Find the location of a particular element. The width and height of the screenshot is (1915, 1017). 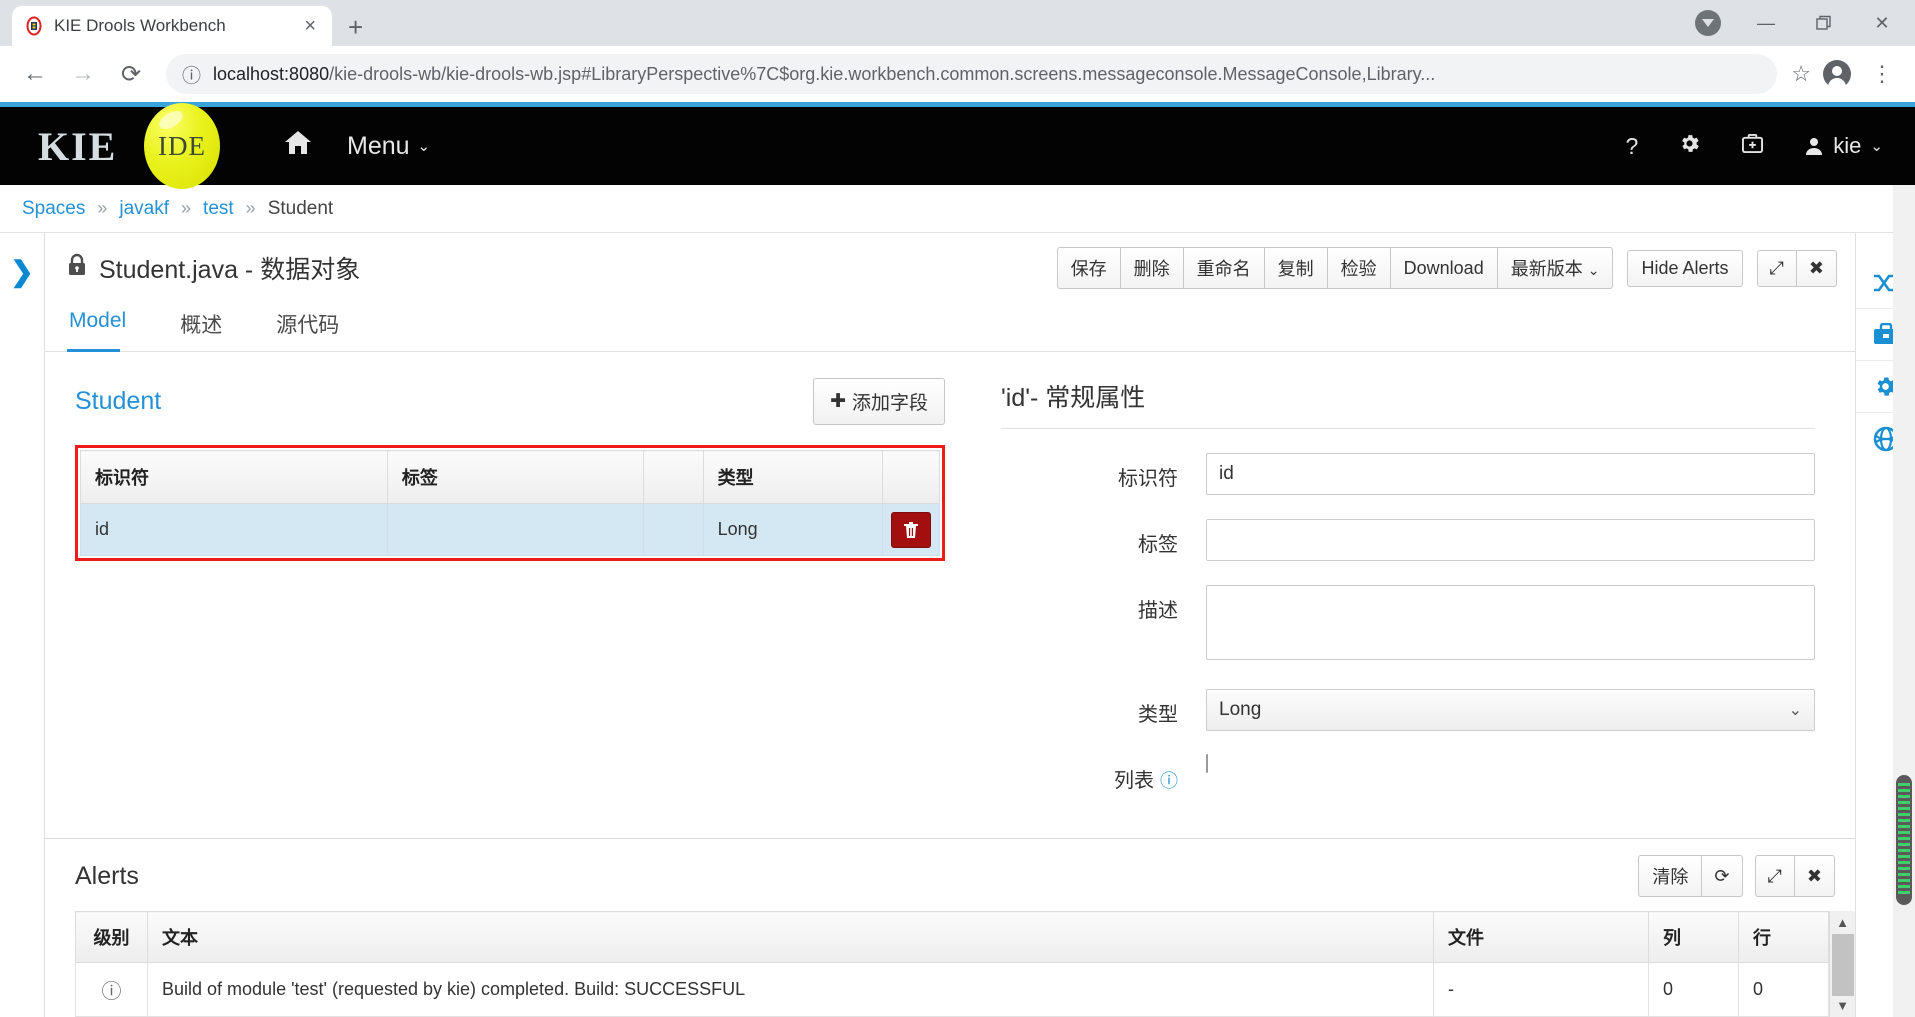

data-object-name: Student is located at coordinates (118, 401).